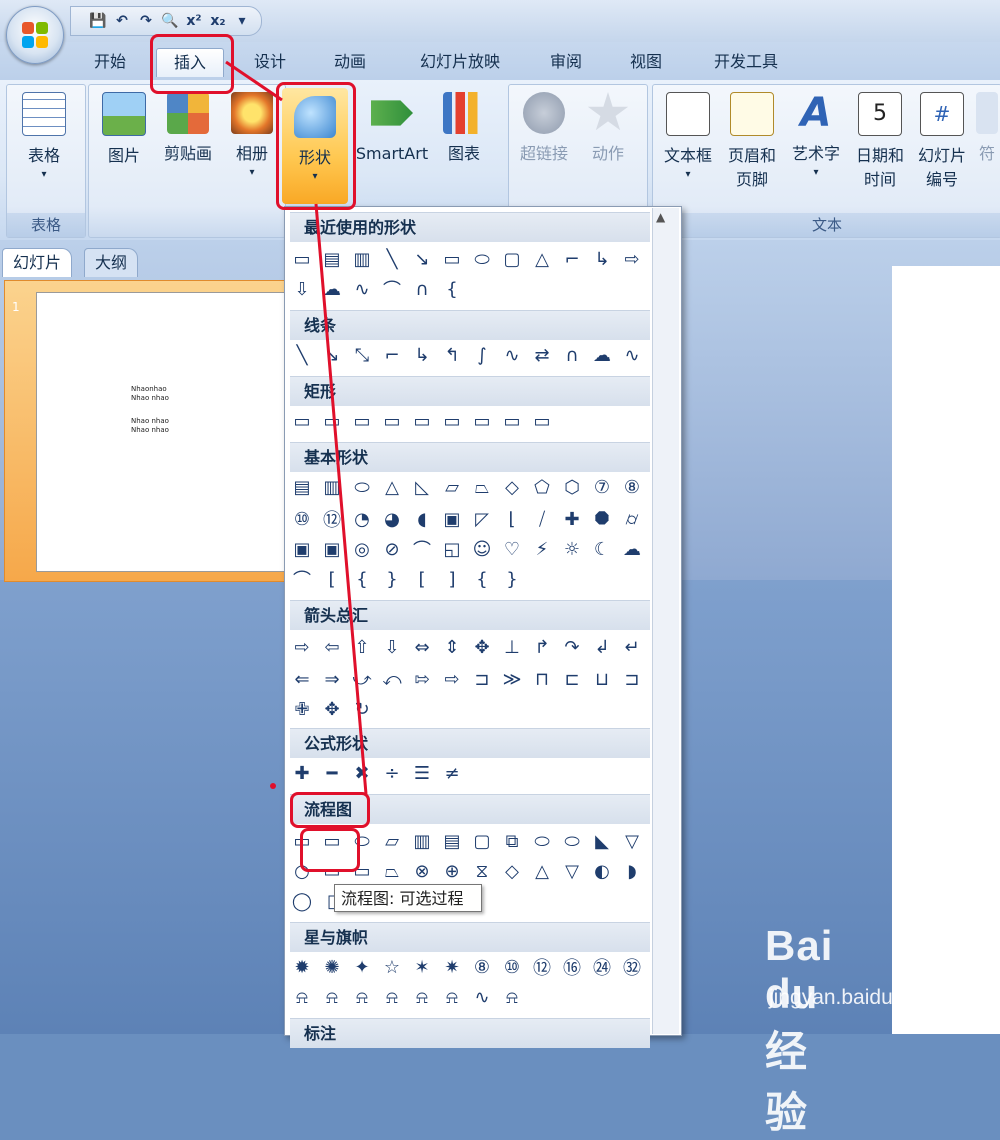 This screenshot has height=1140, width=1000. I want to click on shape-option-icon: ☆, so click(392, 967).